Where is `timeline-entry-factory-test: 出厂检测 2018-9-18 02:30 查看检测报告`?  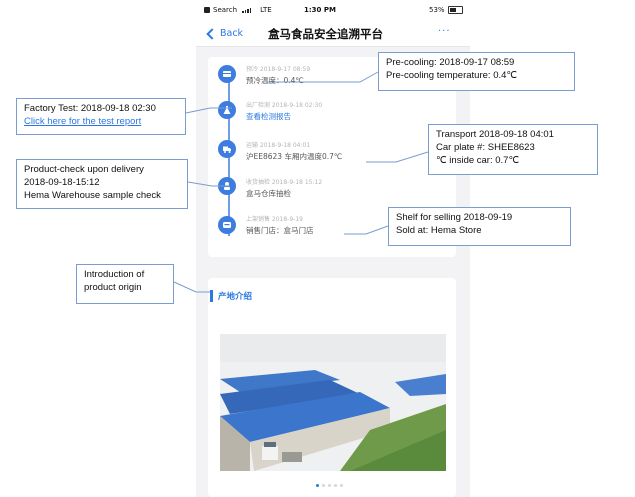 timeline-entry-factory-test: 出厂检测 2018-9-18 02:30 查看检测报告 is located at coordinates (284, 111).